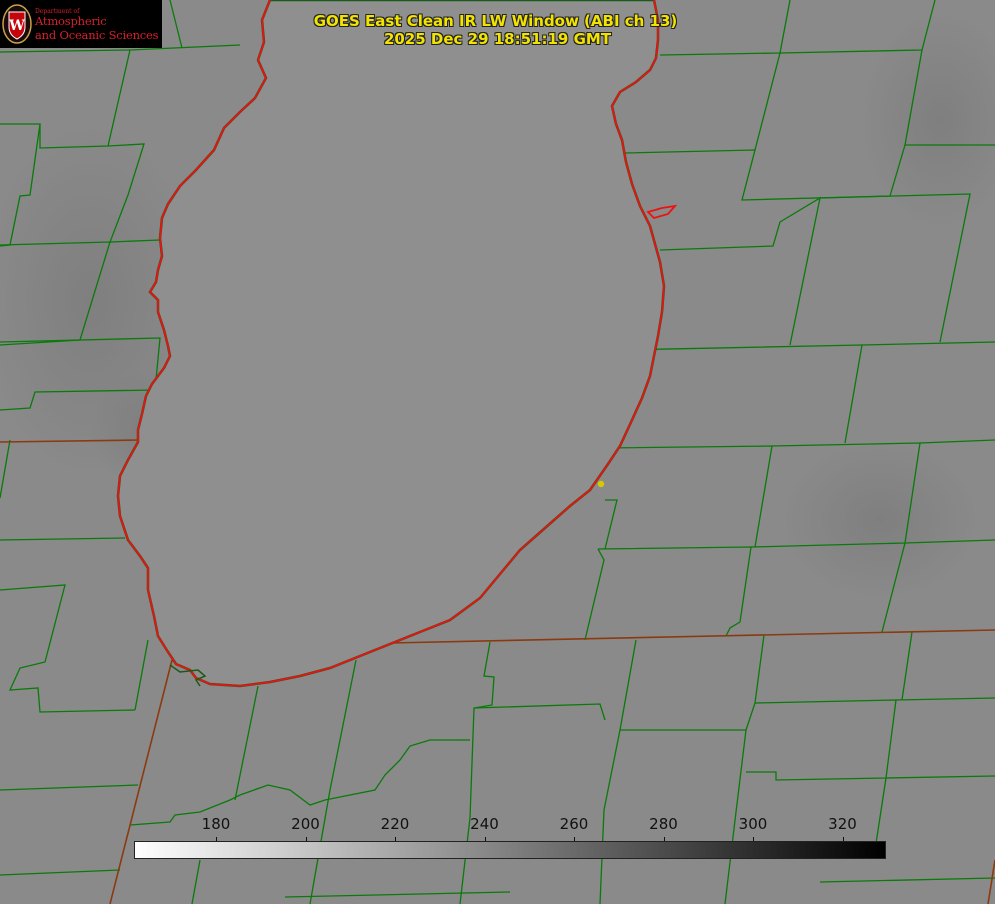  Describe the element at coordinates (495, 21) in the screenshot. I see `product-title: GOES East Clean IR LW Window (ABI ch 13)` at that location.